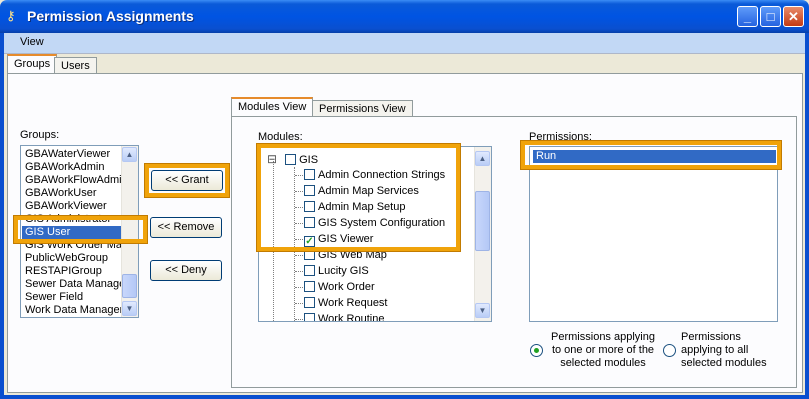 The width and height of the screenshot is (809, 399). I want to click on maximize-button: □, so click(770, 16).